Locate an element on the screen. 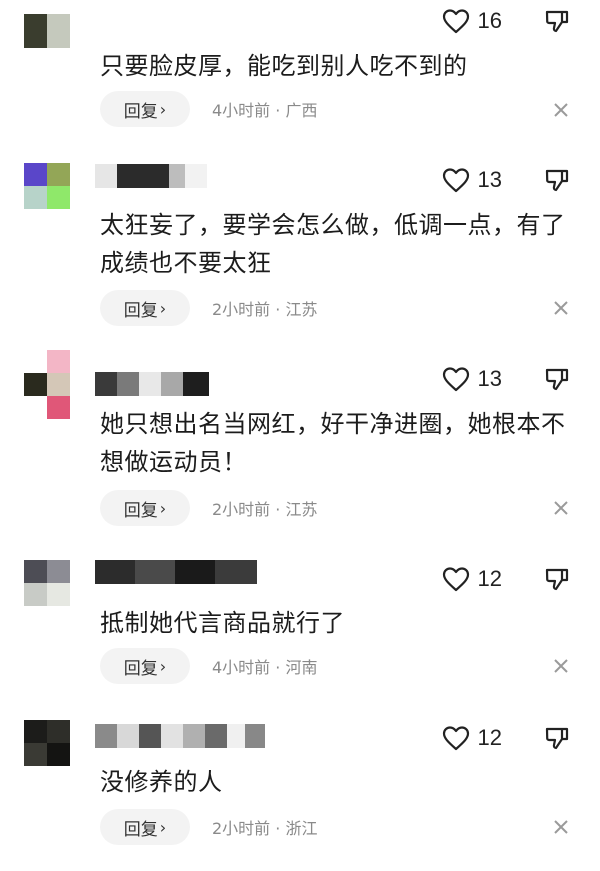 The width and height of the screenshot is (600, 871). comment-time-location: 4小时前 · 广西 is located at coordinates (265, 110).